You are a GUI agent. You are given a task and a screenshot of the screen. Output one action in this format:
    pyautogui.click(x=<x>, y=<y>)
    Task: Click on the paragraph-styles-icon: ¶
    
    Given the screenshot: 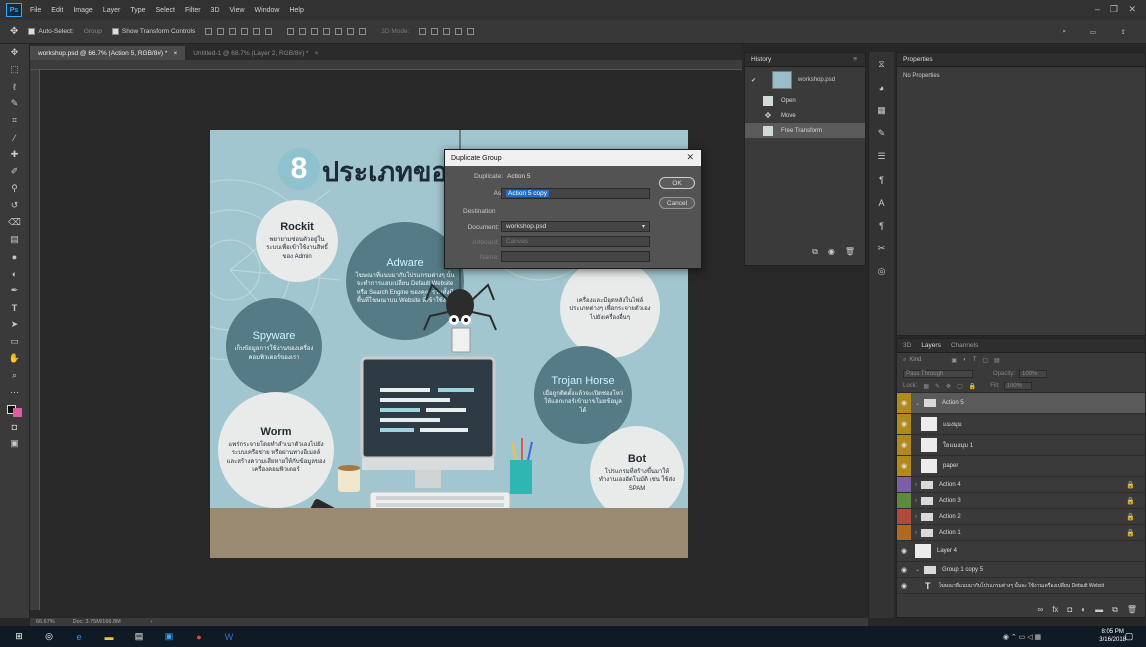 What is the action you would take?
    pyautogui.click(x=882, y=225)
    